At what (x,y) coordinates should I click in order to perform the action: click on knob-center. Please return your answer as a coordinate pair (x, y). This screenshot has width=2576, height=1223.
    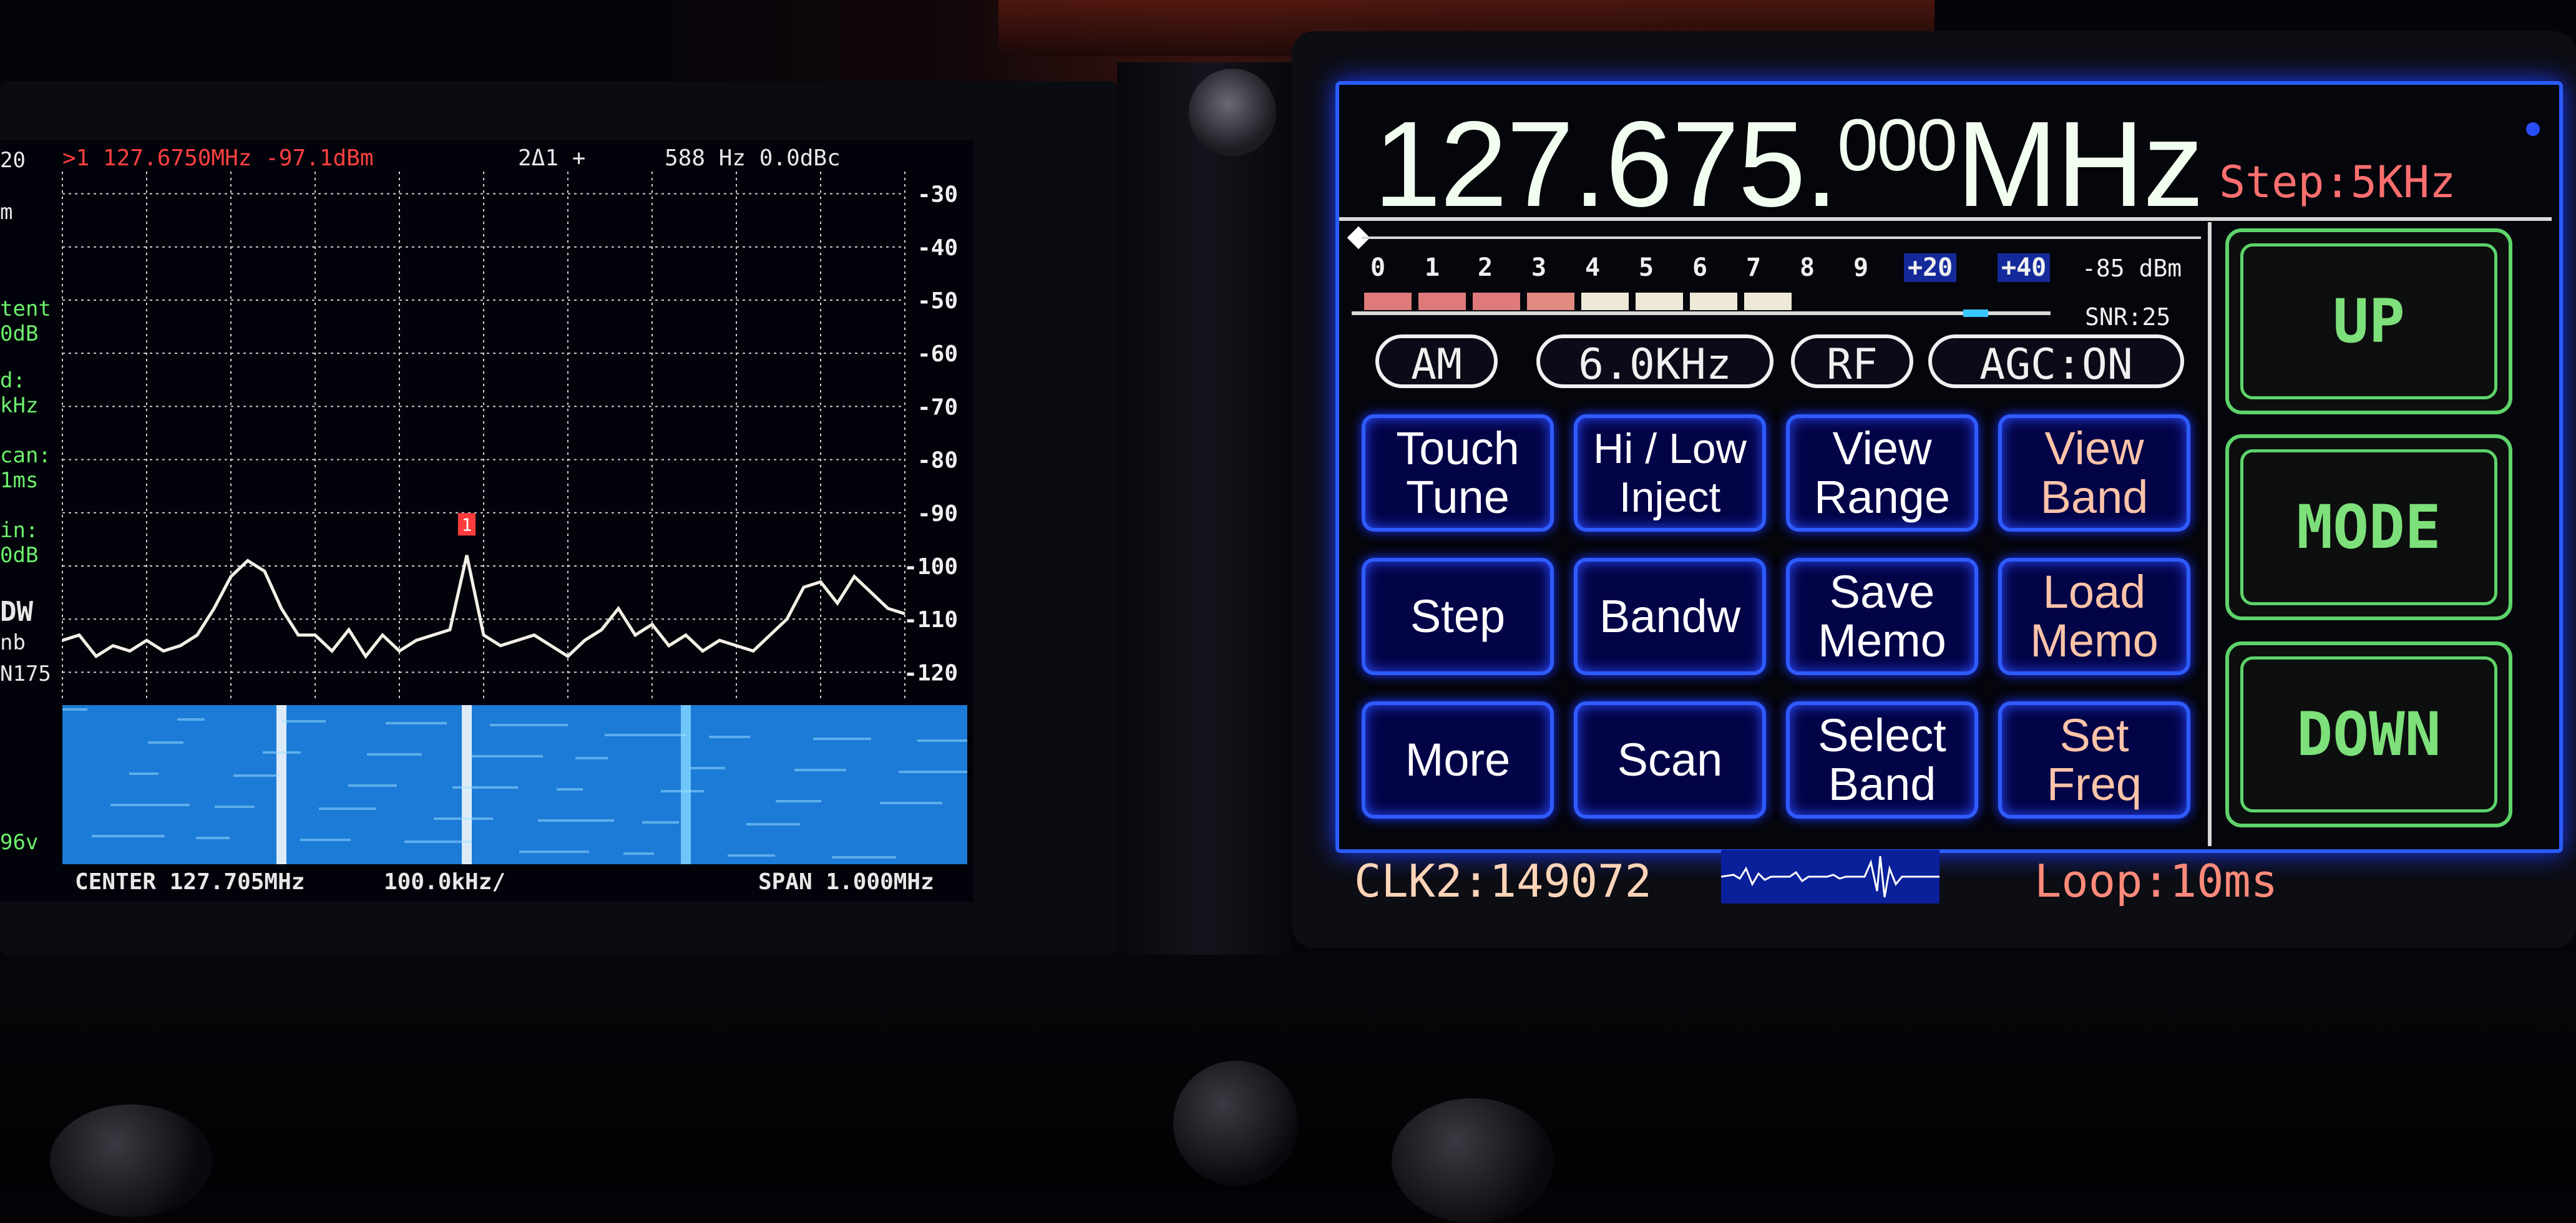
    Looking at the image, I should click on (1235, 1123).